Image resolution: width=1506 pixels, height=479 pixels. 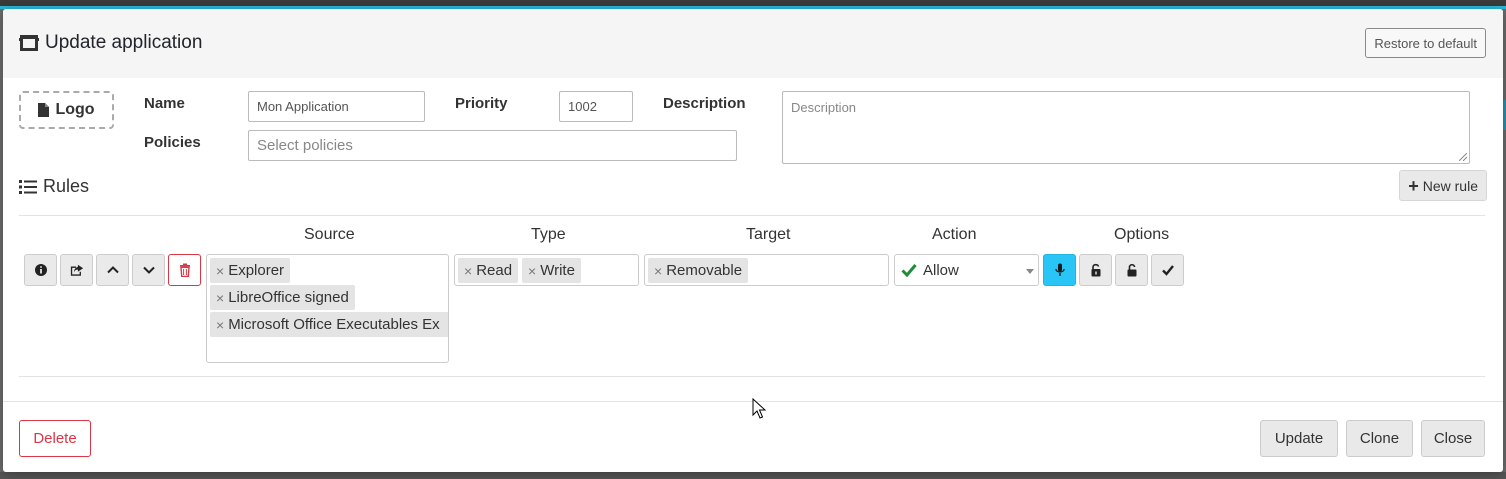 I want to click on list-icon, so click(x=28, y=186).